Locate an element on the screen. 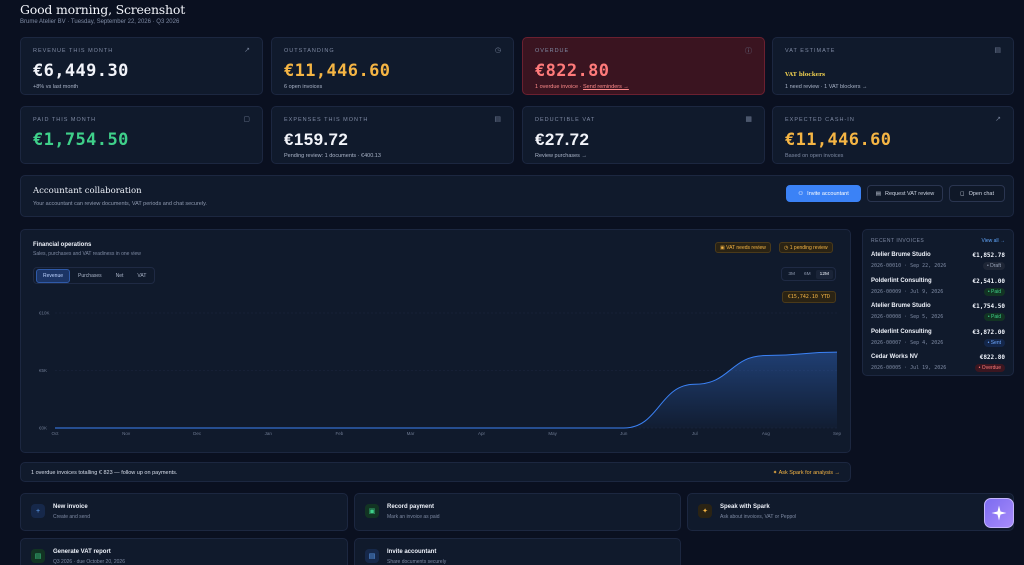 The width and height of the screenshot is (1024, 565). chat-icon: ◻ is located at coordinates (962, 193).